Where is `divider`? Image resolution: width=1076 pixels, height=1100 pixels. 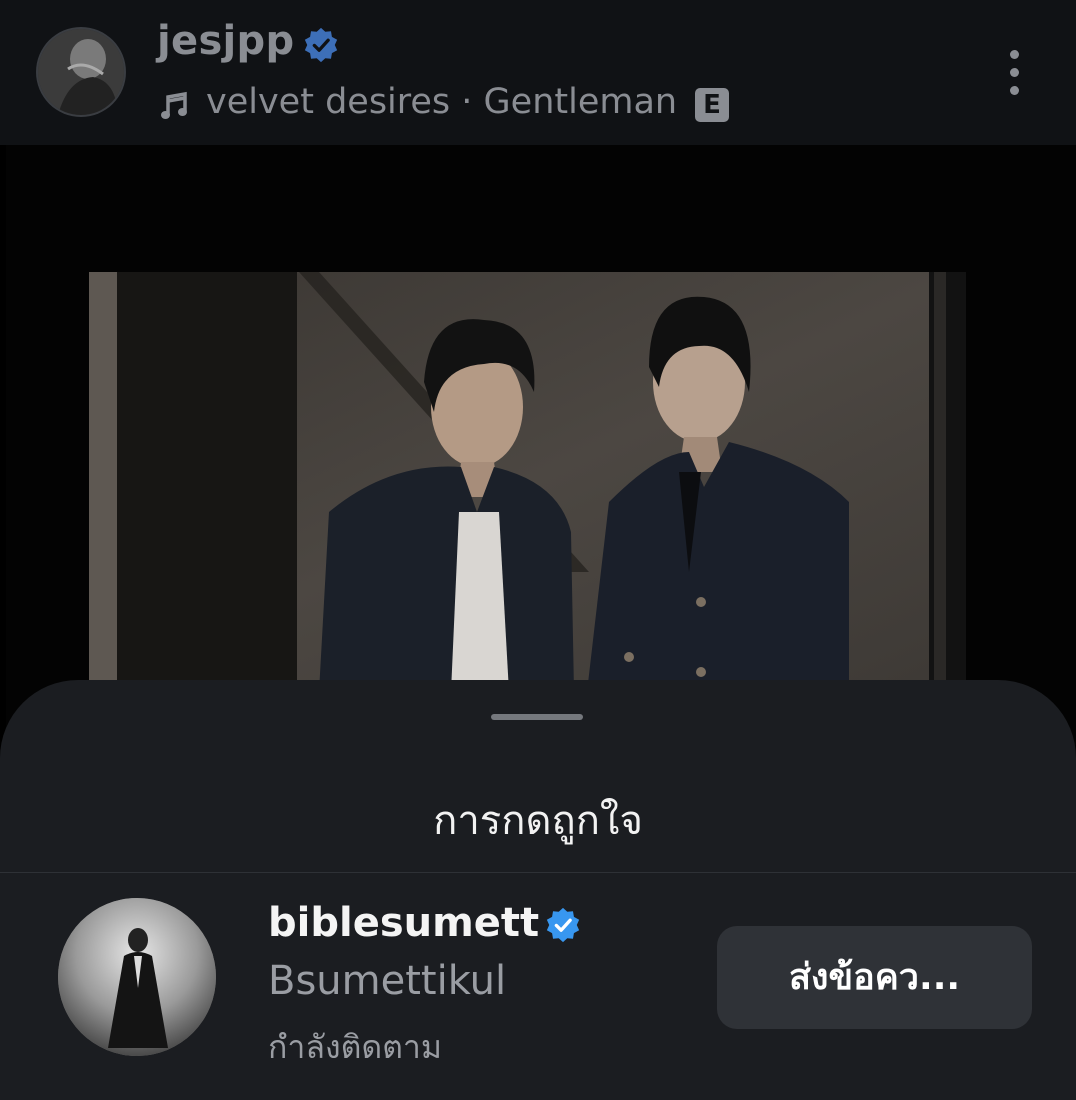 divider is located at coordinates (538, 872).